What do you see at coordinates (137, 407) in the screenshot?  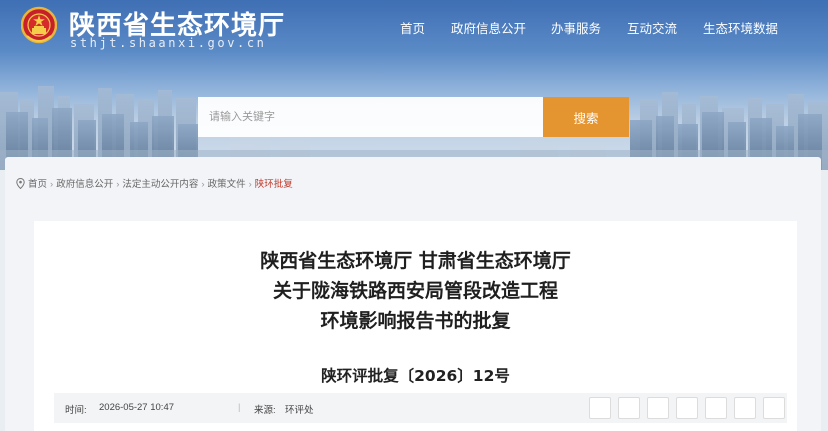 I see `publish-time: 2026-05-27 10:47` at bounding box center [137, 407].